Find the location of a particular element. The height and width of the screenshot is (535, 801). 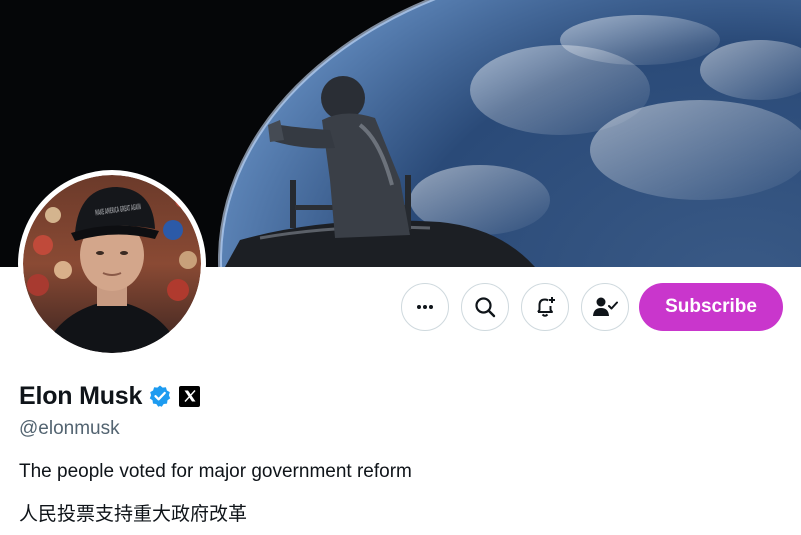

more-icon is located at coordinates (425, 307).